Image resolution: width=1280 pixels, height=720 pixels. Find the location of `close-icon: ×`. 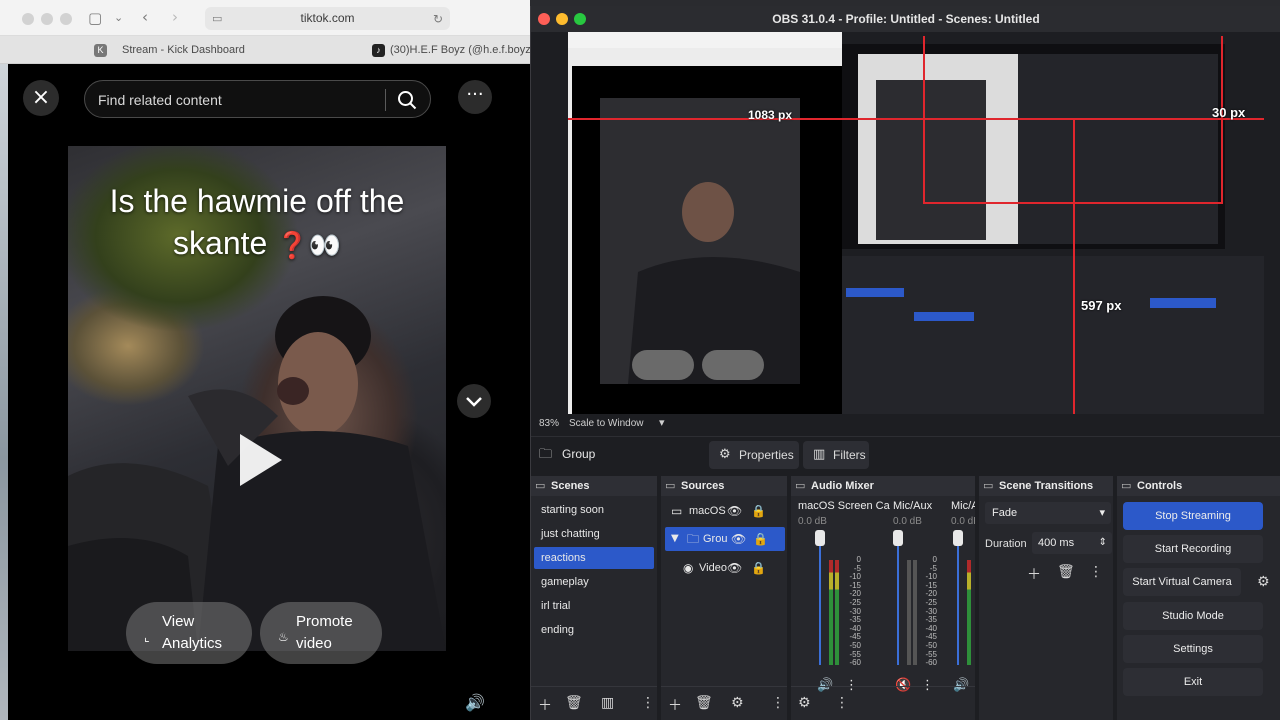

close-icon: × is located at coordinates (41, 98).